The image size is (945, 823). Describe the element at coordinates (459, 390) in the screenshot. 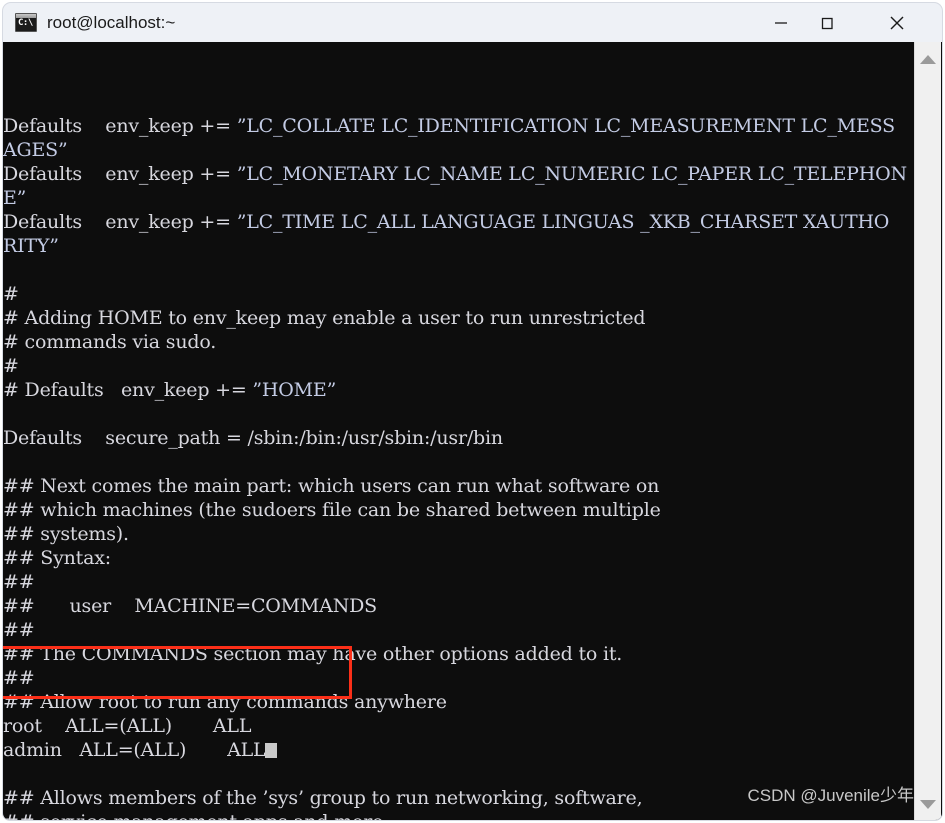

I see `terminal-line: # Defaults env_keep += ”HOME”` at that location.